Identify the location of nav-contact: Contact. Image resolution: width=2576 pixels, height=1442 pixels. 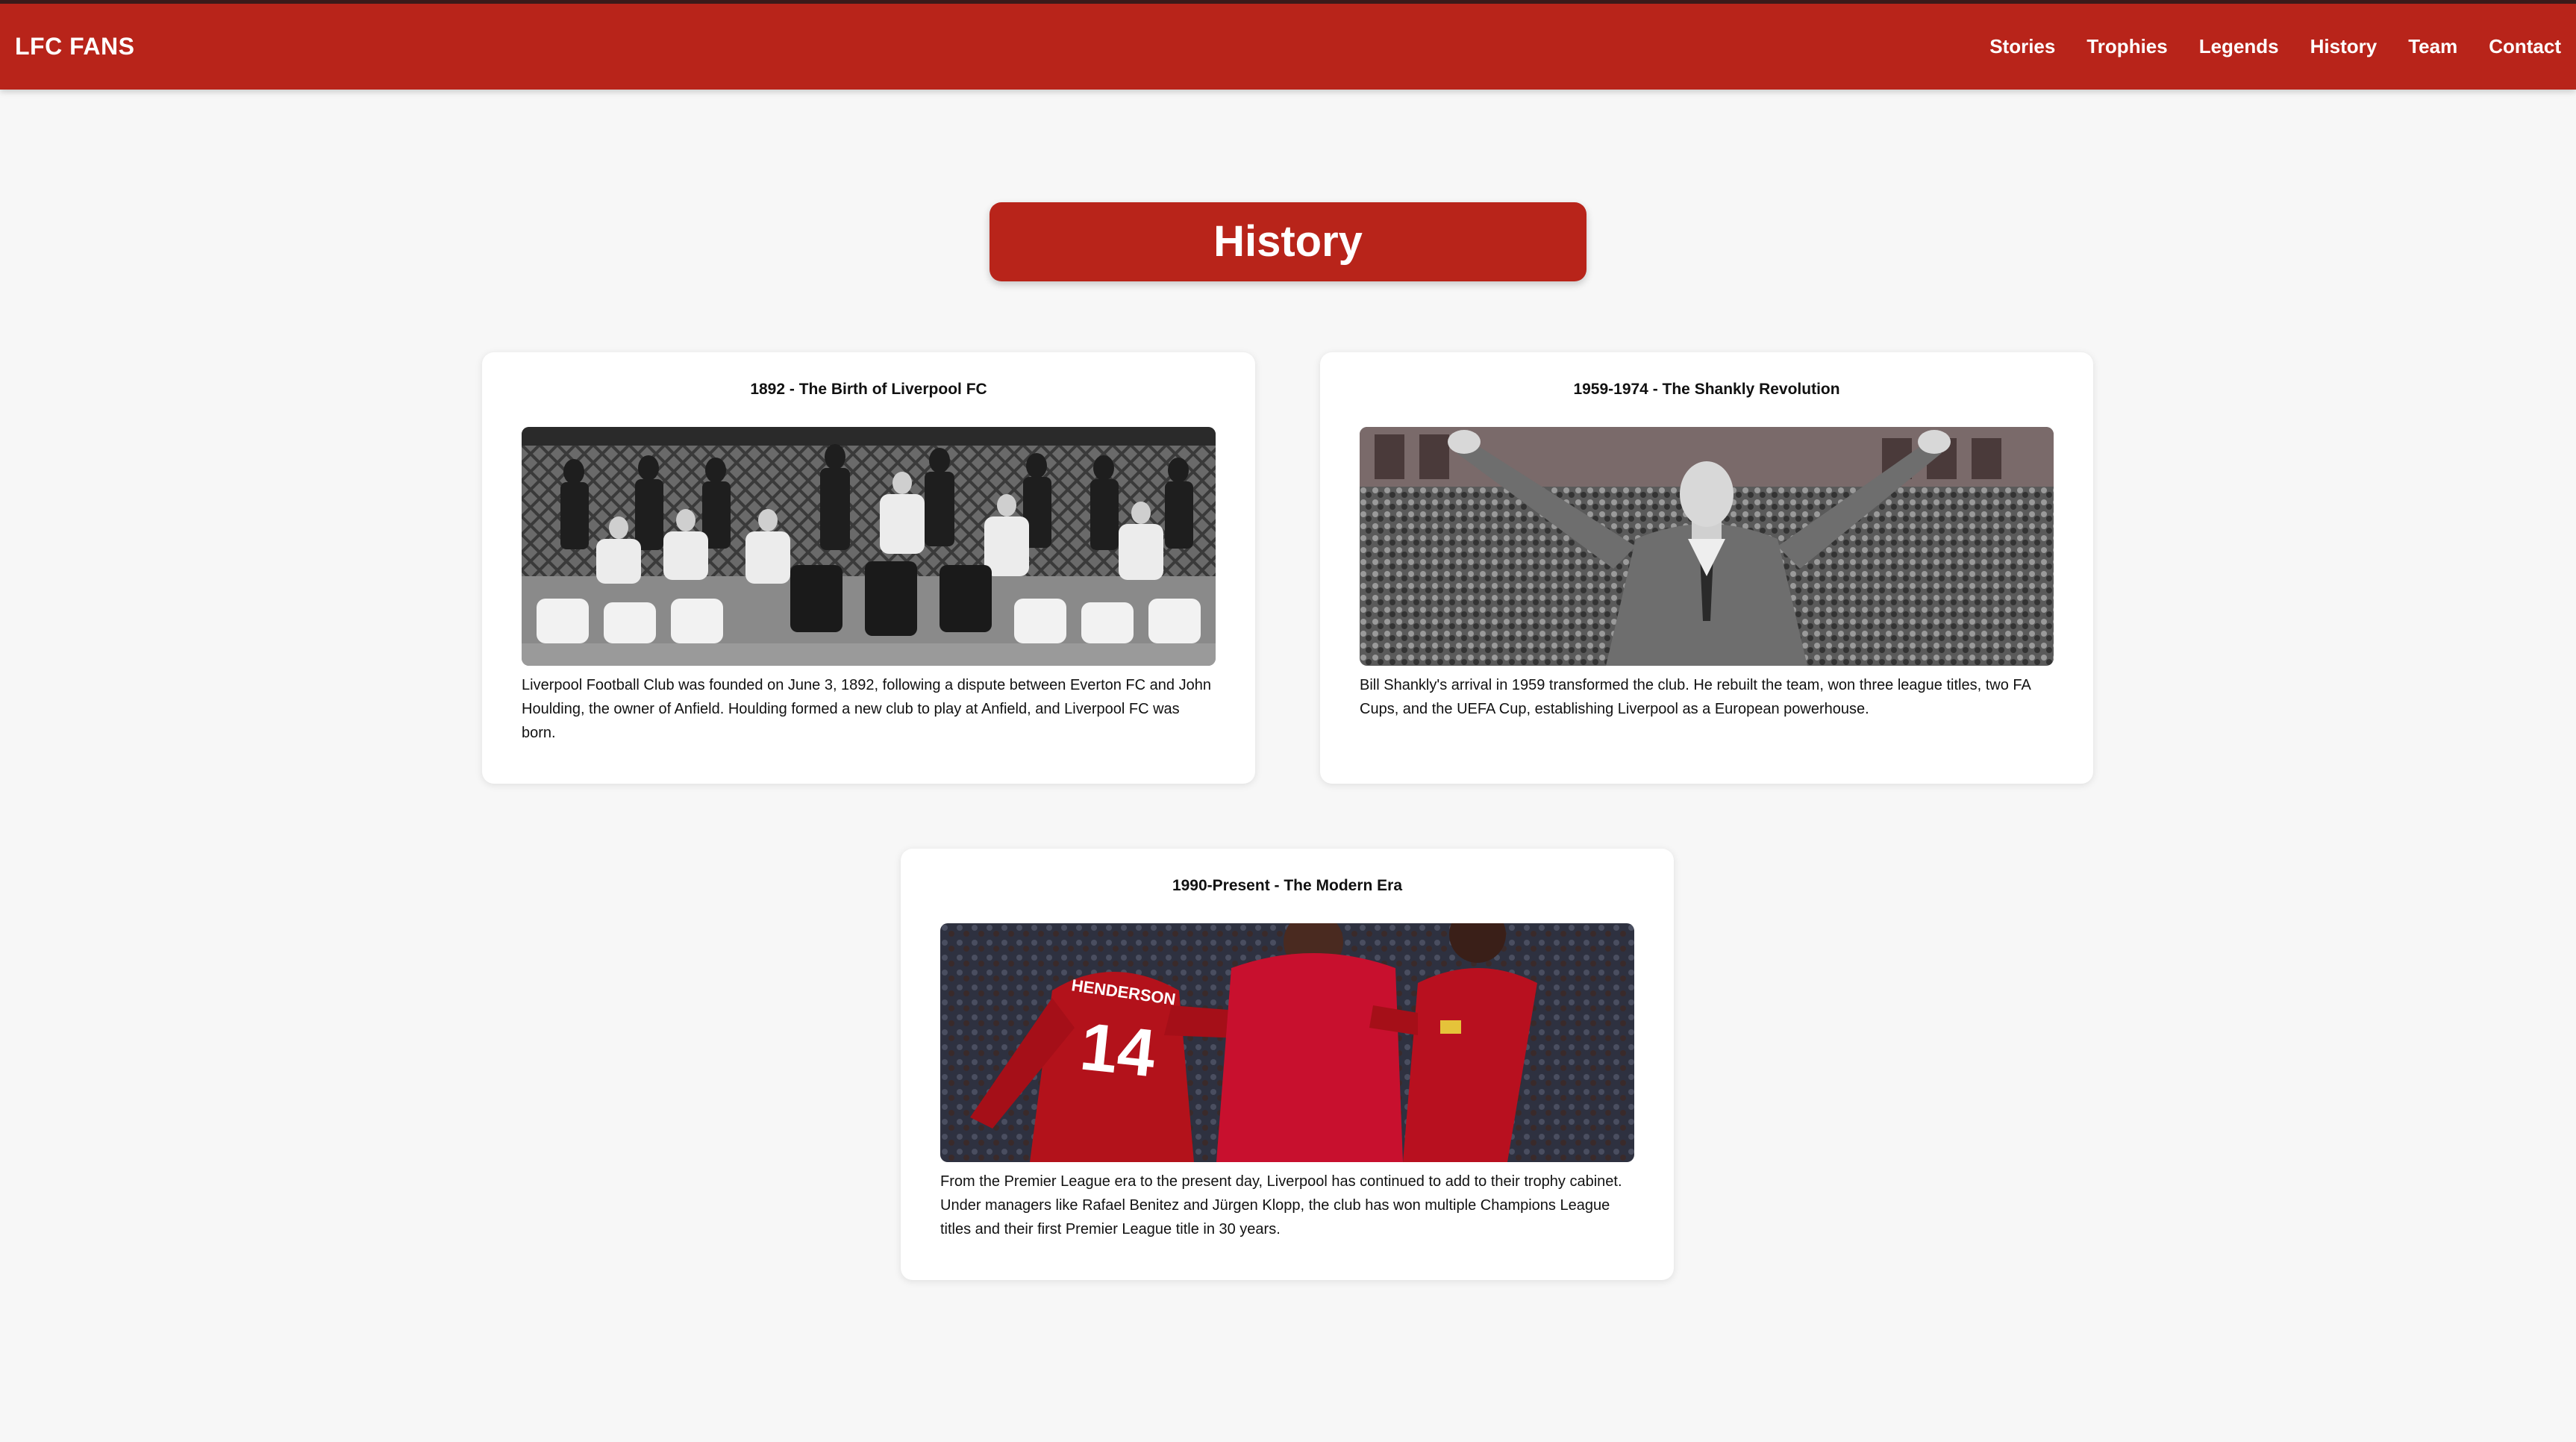
(2525, 46).